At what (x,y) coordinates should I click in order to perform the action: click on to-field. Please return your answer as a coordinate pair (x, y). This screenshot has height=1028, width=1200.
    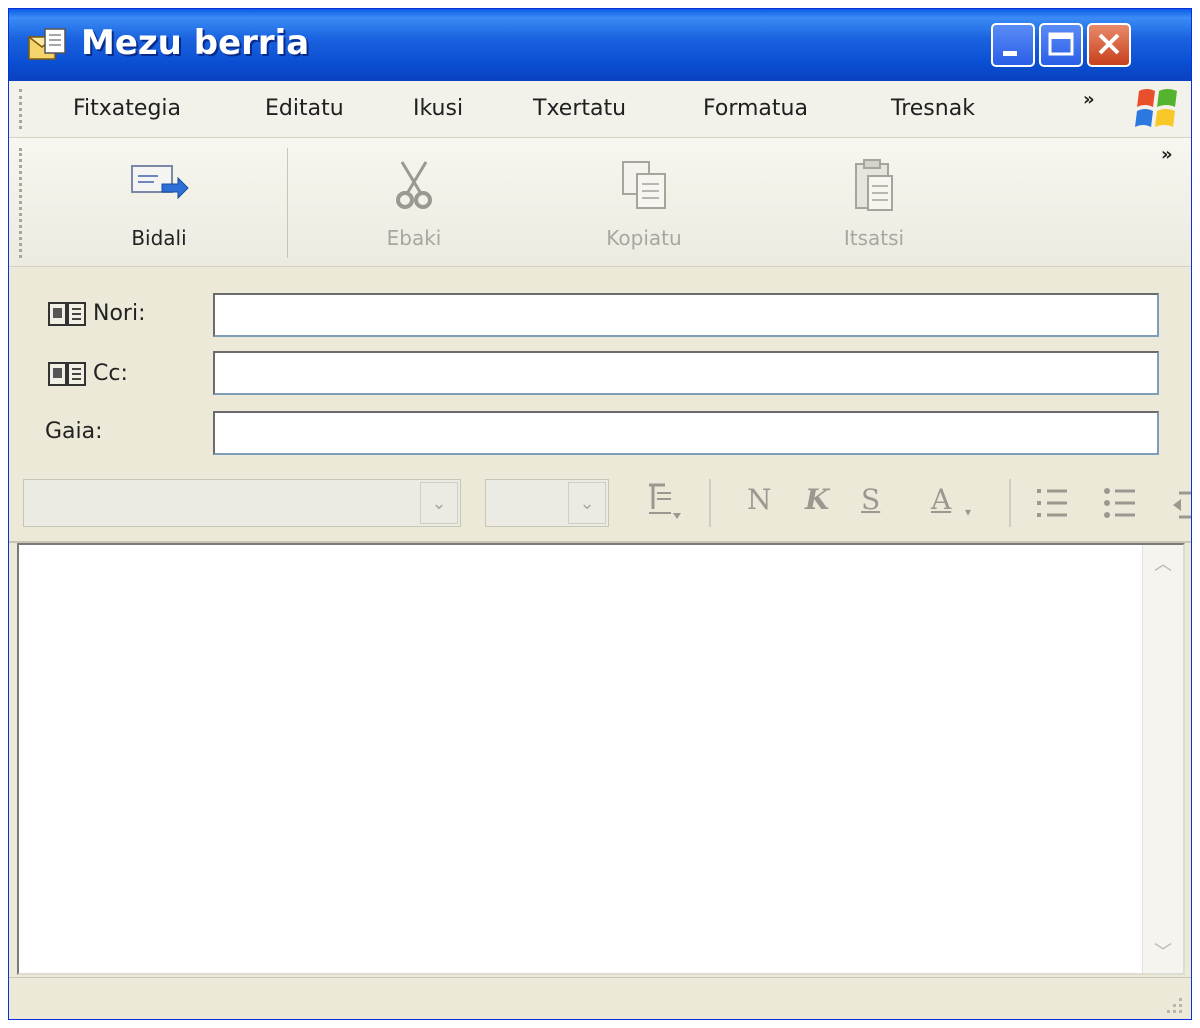
    Looking at the image, I should click on (686, 315).